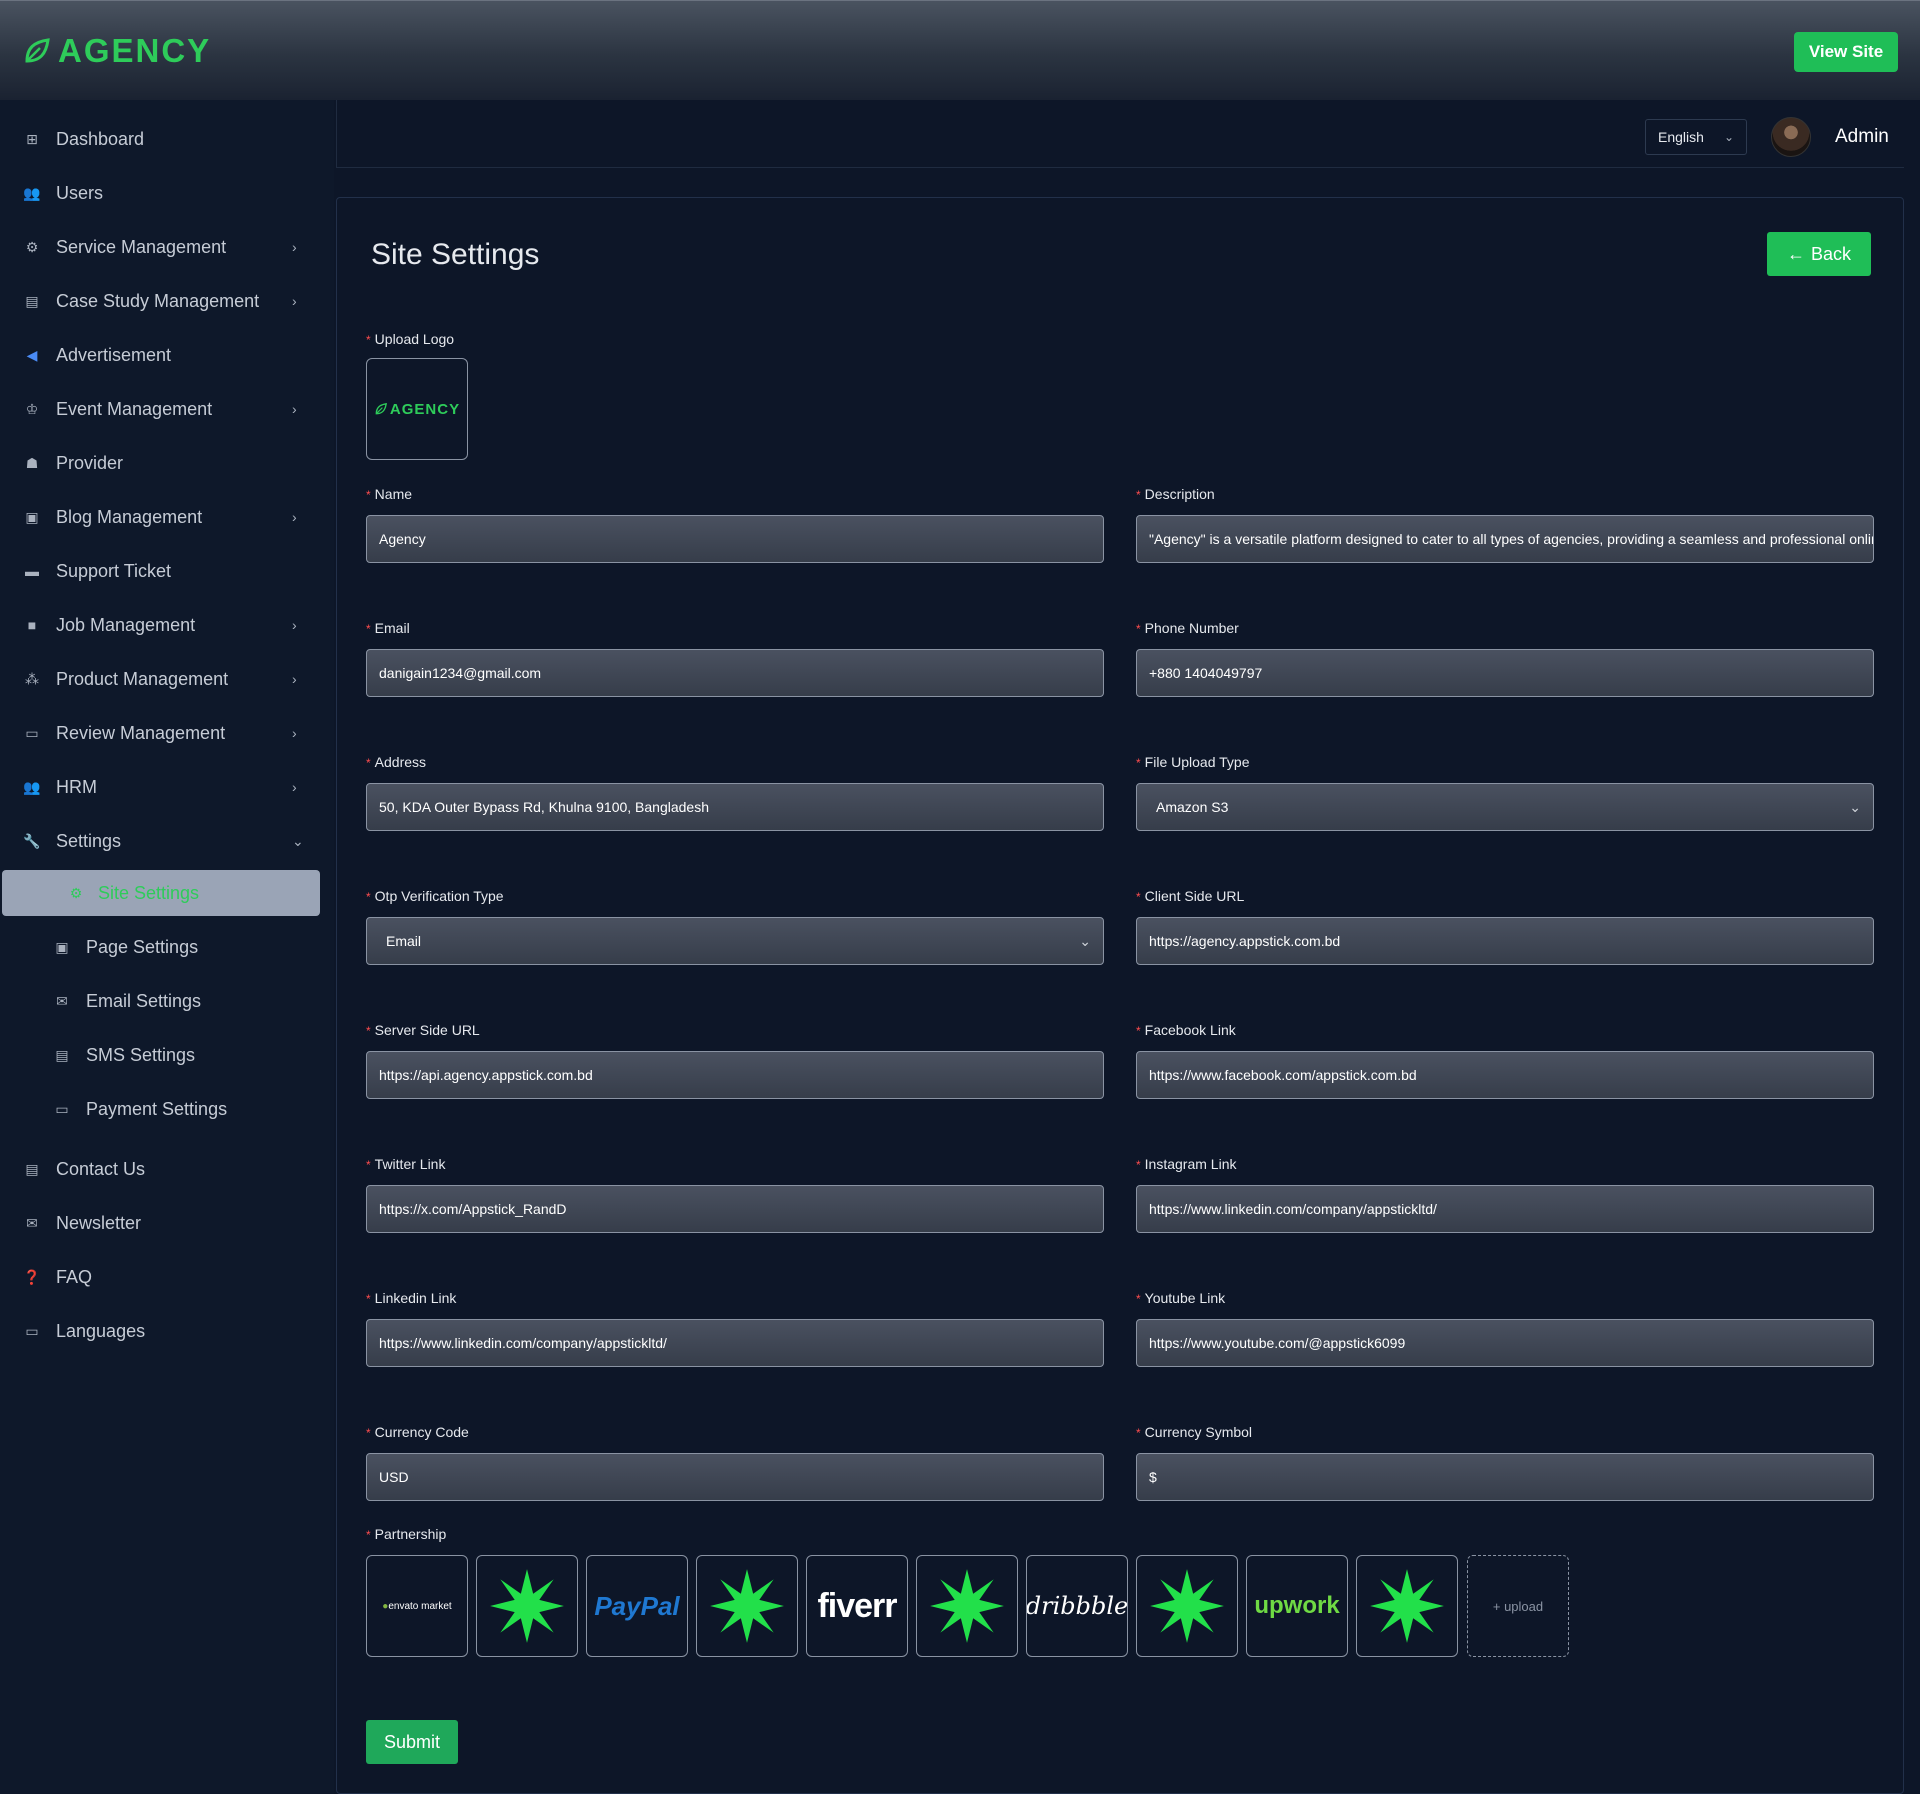 This screenshot has height=1794, width=1920. I want to click on facebook-field: https://www.facebook.com/appstick.com.bd, so click(1505, 1075).